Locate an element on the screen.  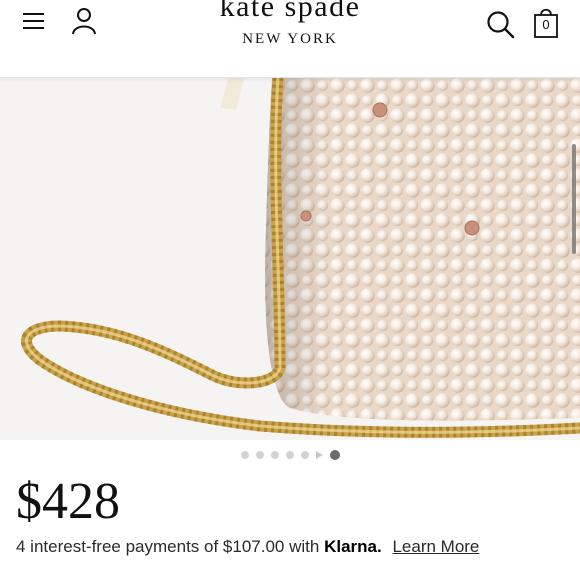
learn-more-link: Learn More is located at coordinates (435, 546).